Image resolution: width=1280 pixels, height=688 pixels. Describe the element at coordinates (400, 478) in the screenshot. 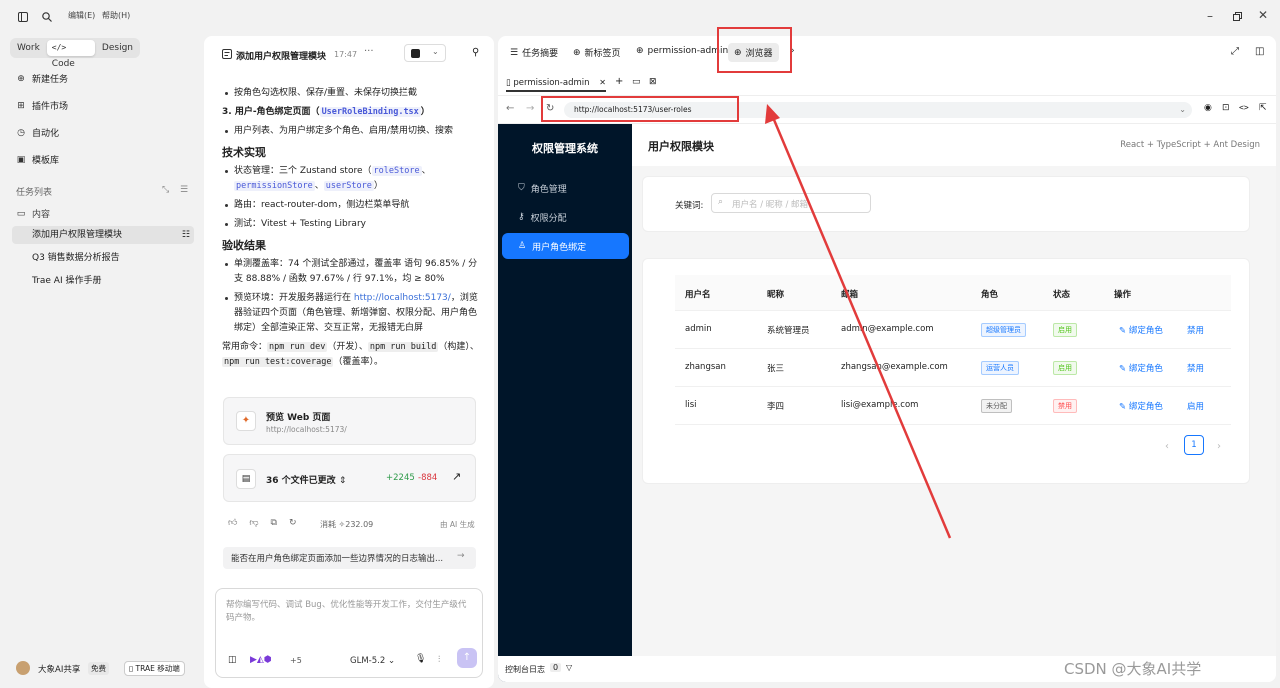

I see `lines-added: +2245` at that location.